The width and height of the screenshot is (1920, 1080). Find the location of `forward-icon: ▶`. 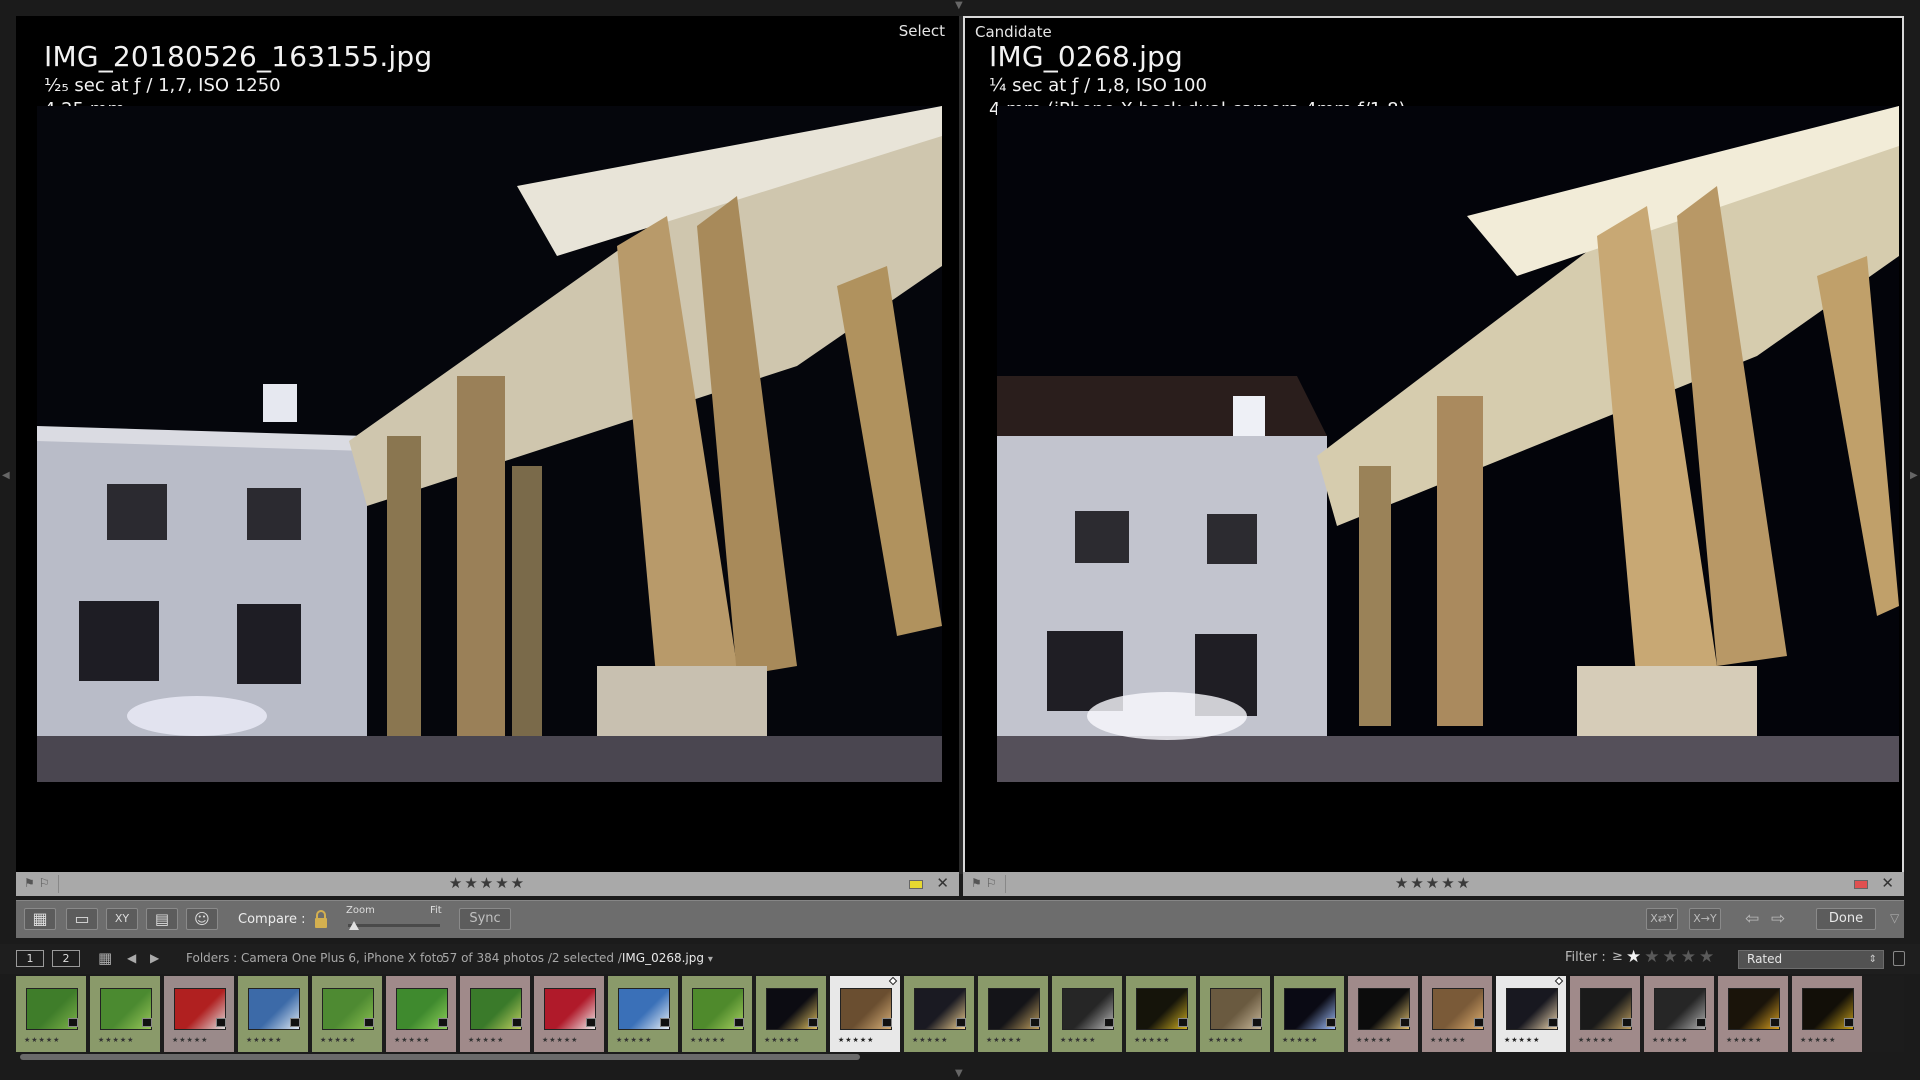

forward-icon: ▶ is located at coordinates (154, 958).